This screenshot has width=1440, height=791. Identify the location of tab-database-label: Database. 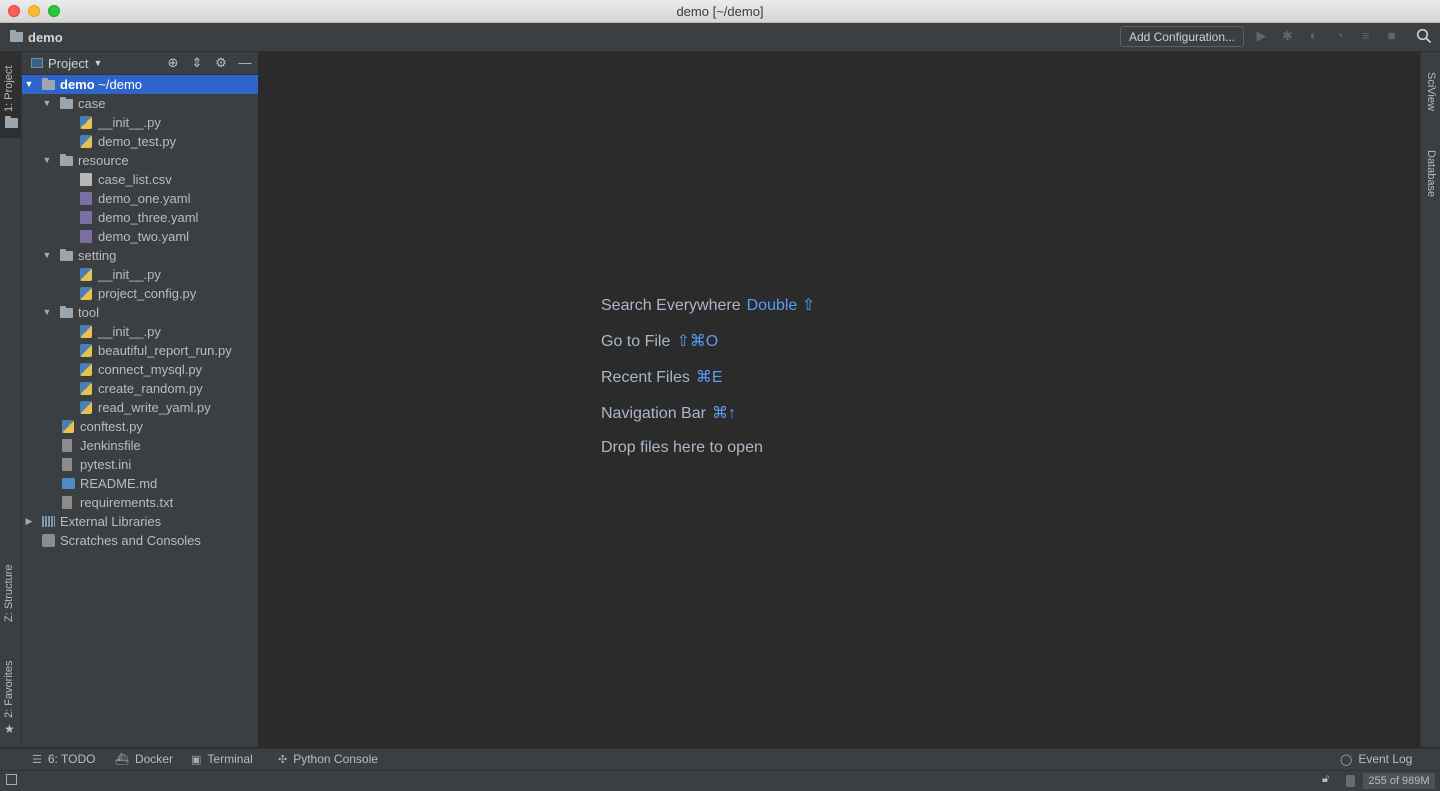
(1431, 174).